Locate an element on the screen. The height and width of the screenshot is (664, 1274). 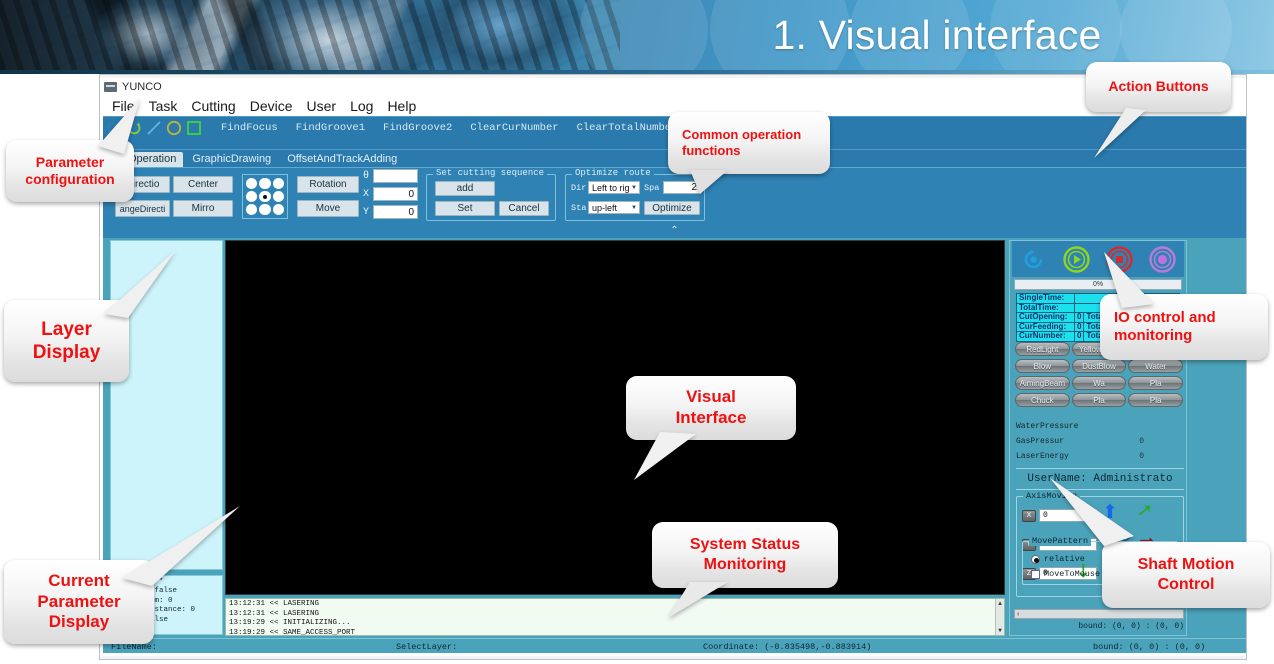
callout-tail-current-parameter-display is located at coordinates (181, 546).